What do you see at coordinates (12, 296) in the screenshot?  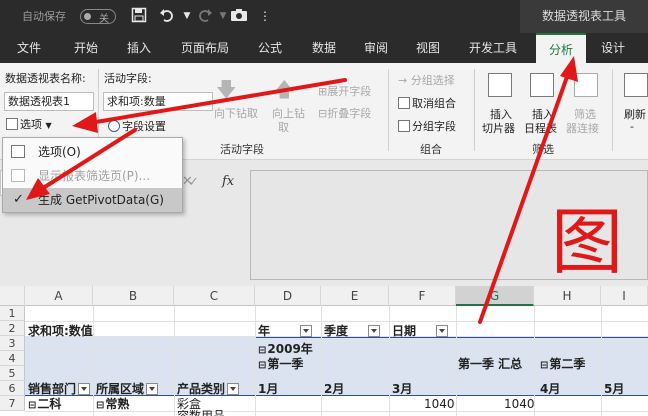 I see `select-all-corner` at bounding box center [12, 296].